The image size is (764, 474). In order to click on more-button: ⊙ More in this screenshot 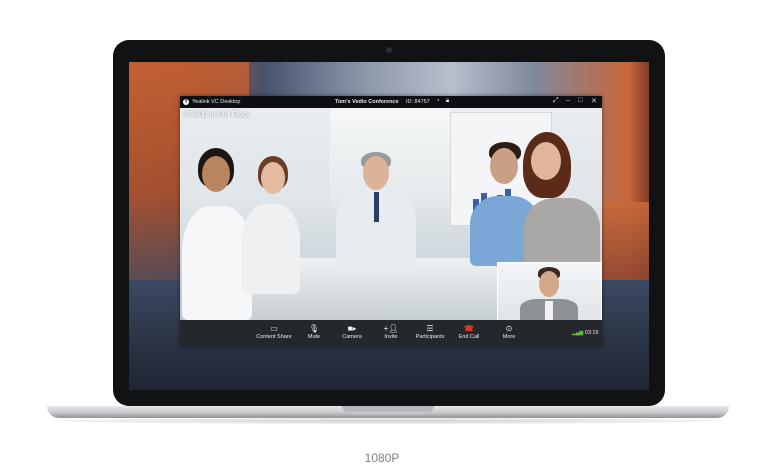, I will do `click(509, 332)`.